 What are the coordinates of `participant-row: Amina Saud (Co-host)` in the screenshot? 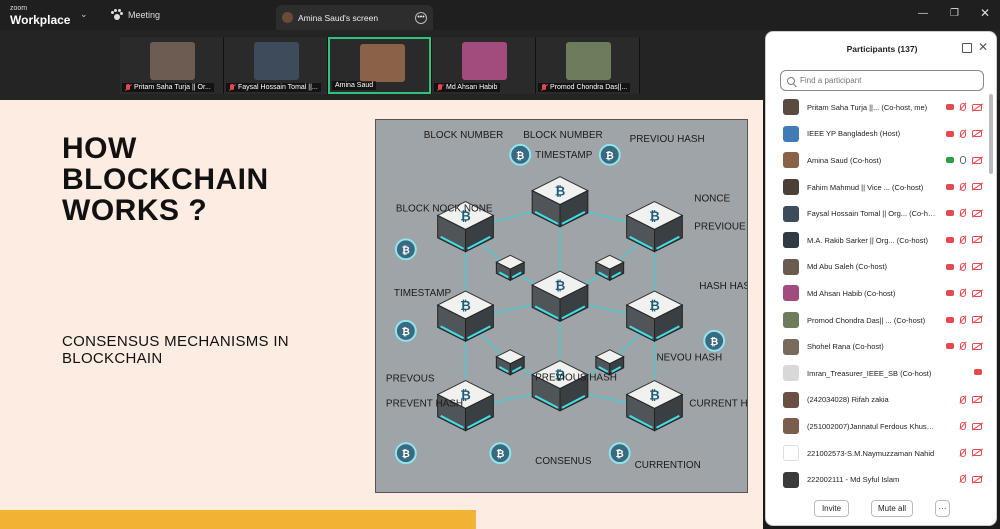 It's located at (877, 160).